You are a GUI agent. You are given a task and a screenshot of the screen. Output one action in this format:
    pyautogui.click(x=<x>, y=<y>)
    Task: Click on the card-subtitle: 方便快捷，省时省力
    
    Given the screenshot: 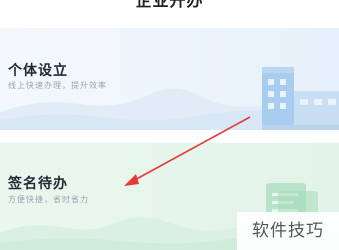 What is the action you would take?
    pyautogui.click(x=48, y=199)
    